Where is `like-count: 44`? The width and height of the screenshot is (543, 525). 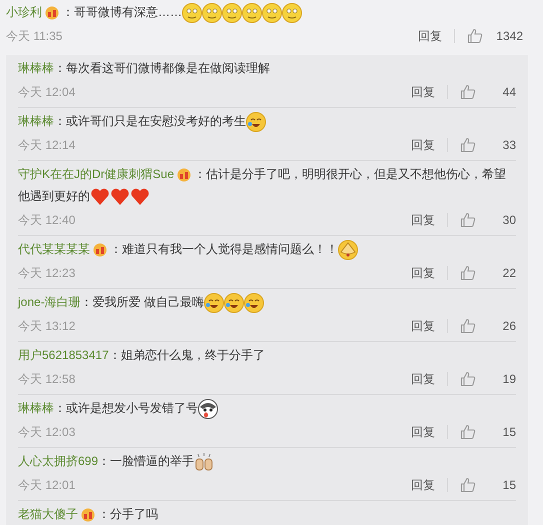 like-count: 44 is located at coordinates (509, 92).